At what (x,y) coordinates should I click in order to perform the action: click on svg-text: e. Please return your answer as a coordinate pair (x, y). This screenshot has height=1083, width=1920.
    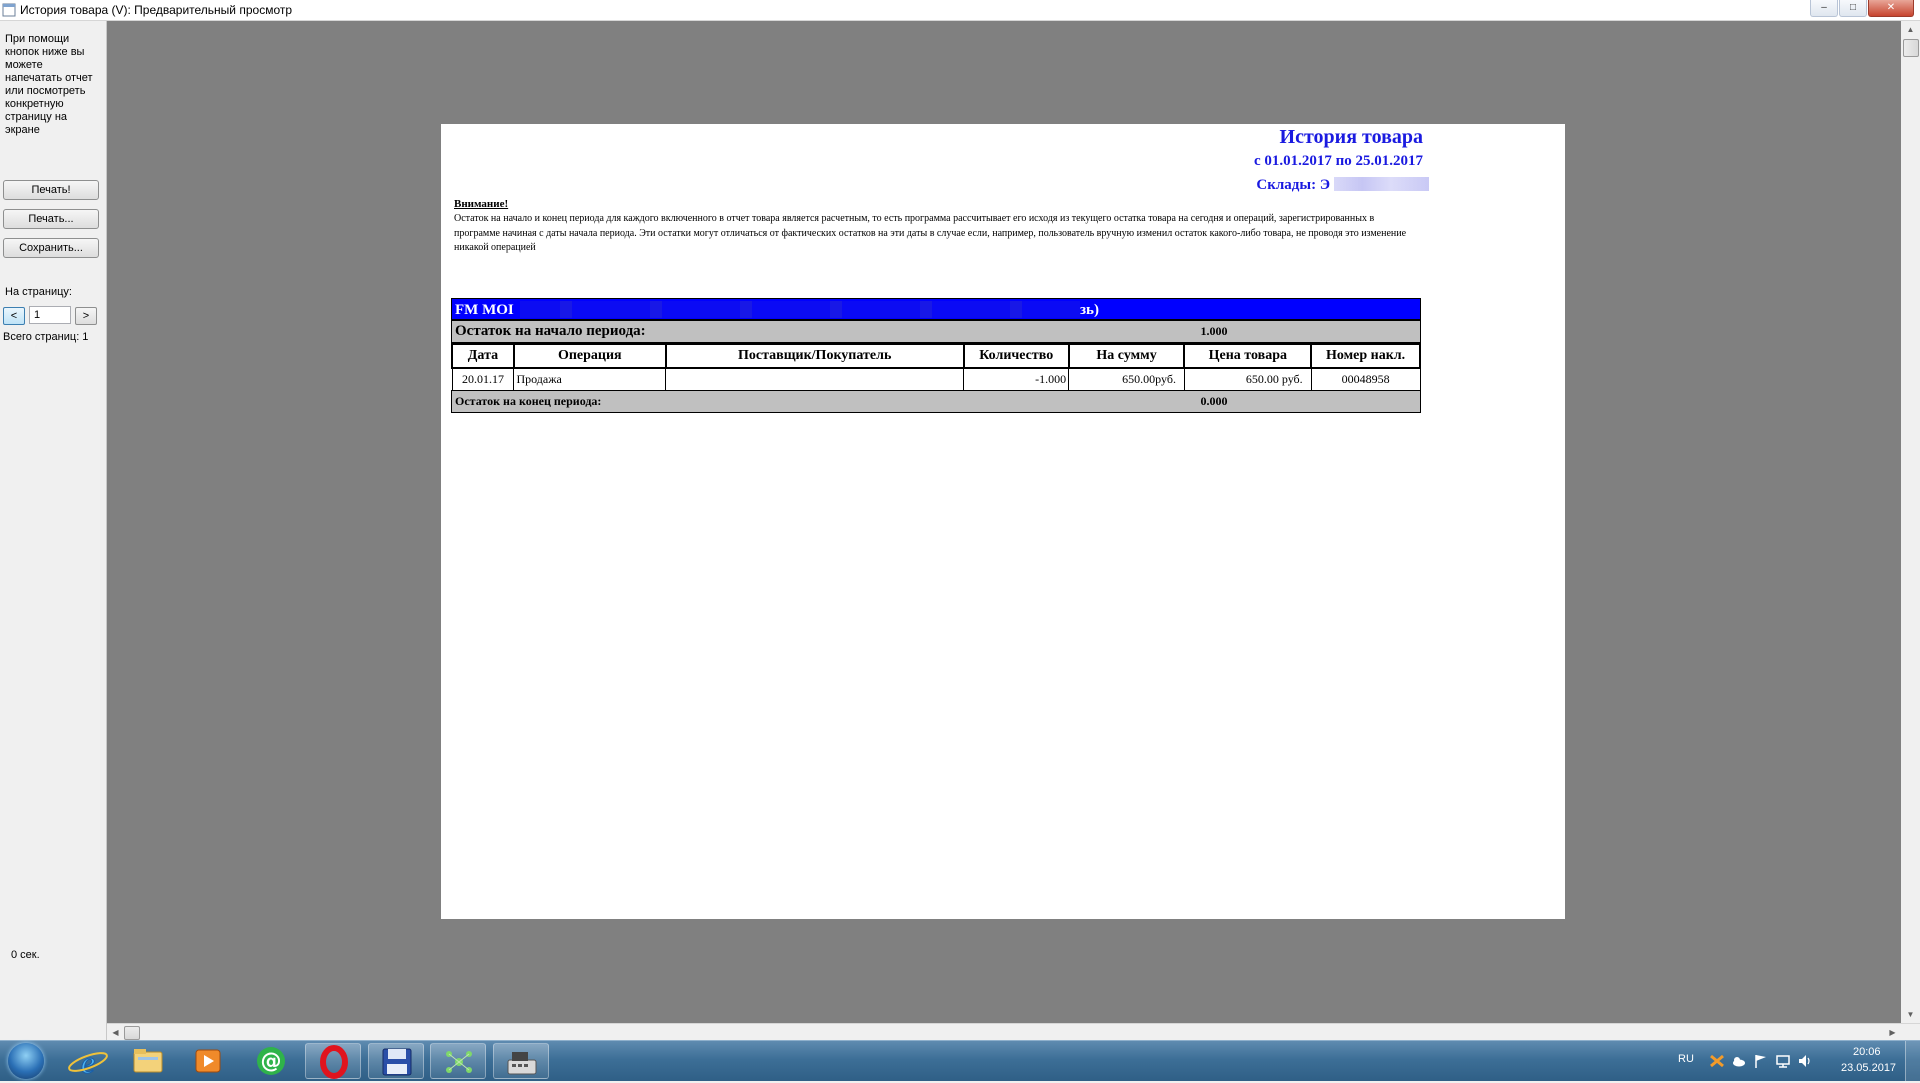
    Looking at the image, I should click on (88, 1061).